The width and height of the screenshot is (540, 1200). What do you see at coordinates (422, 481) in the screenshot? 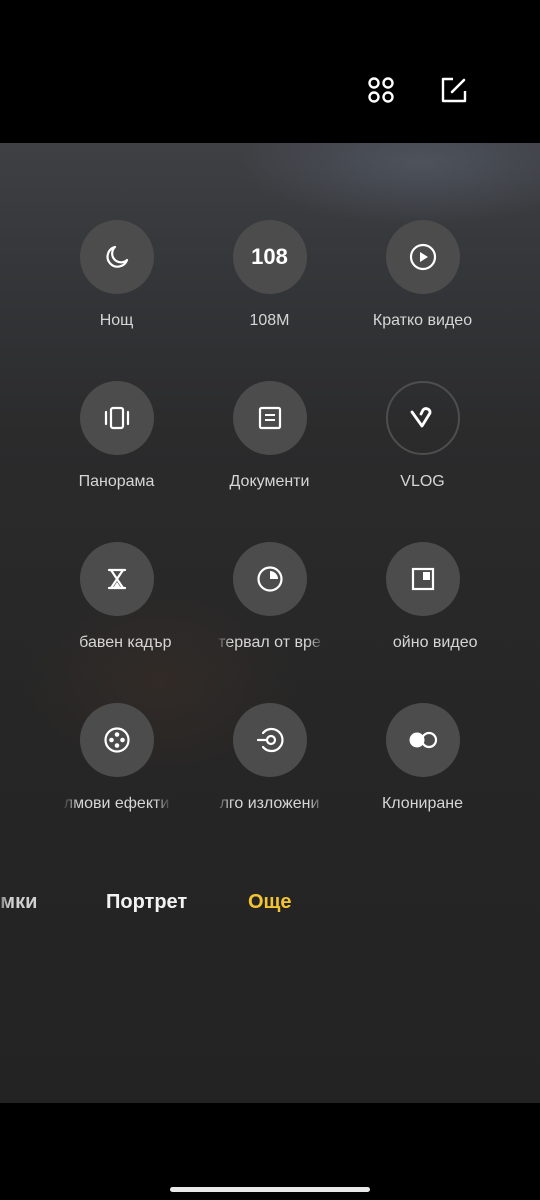
I see `mode-label: VLOG` at bounding box center [422, 481].